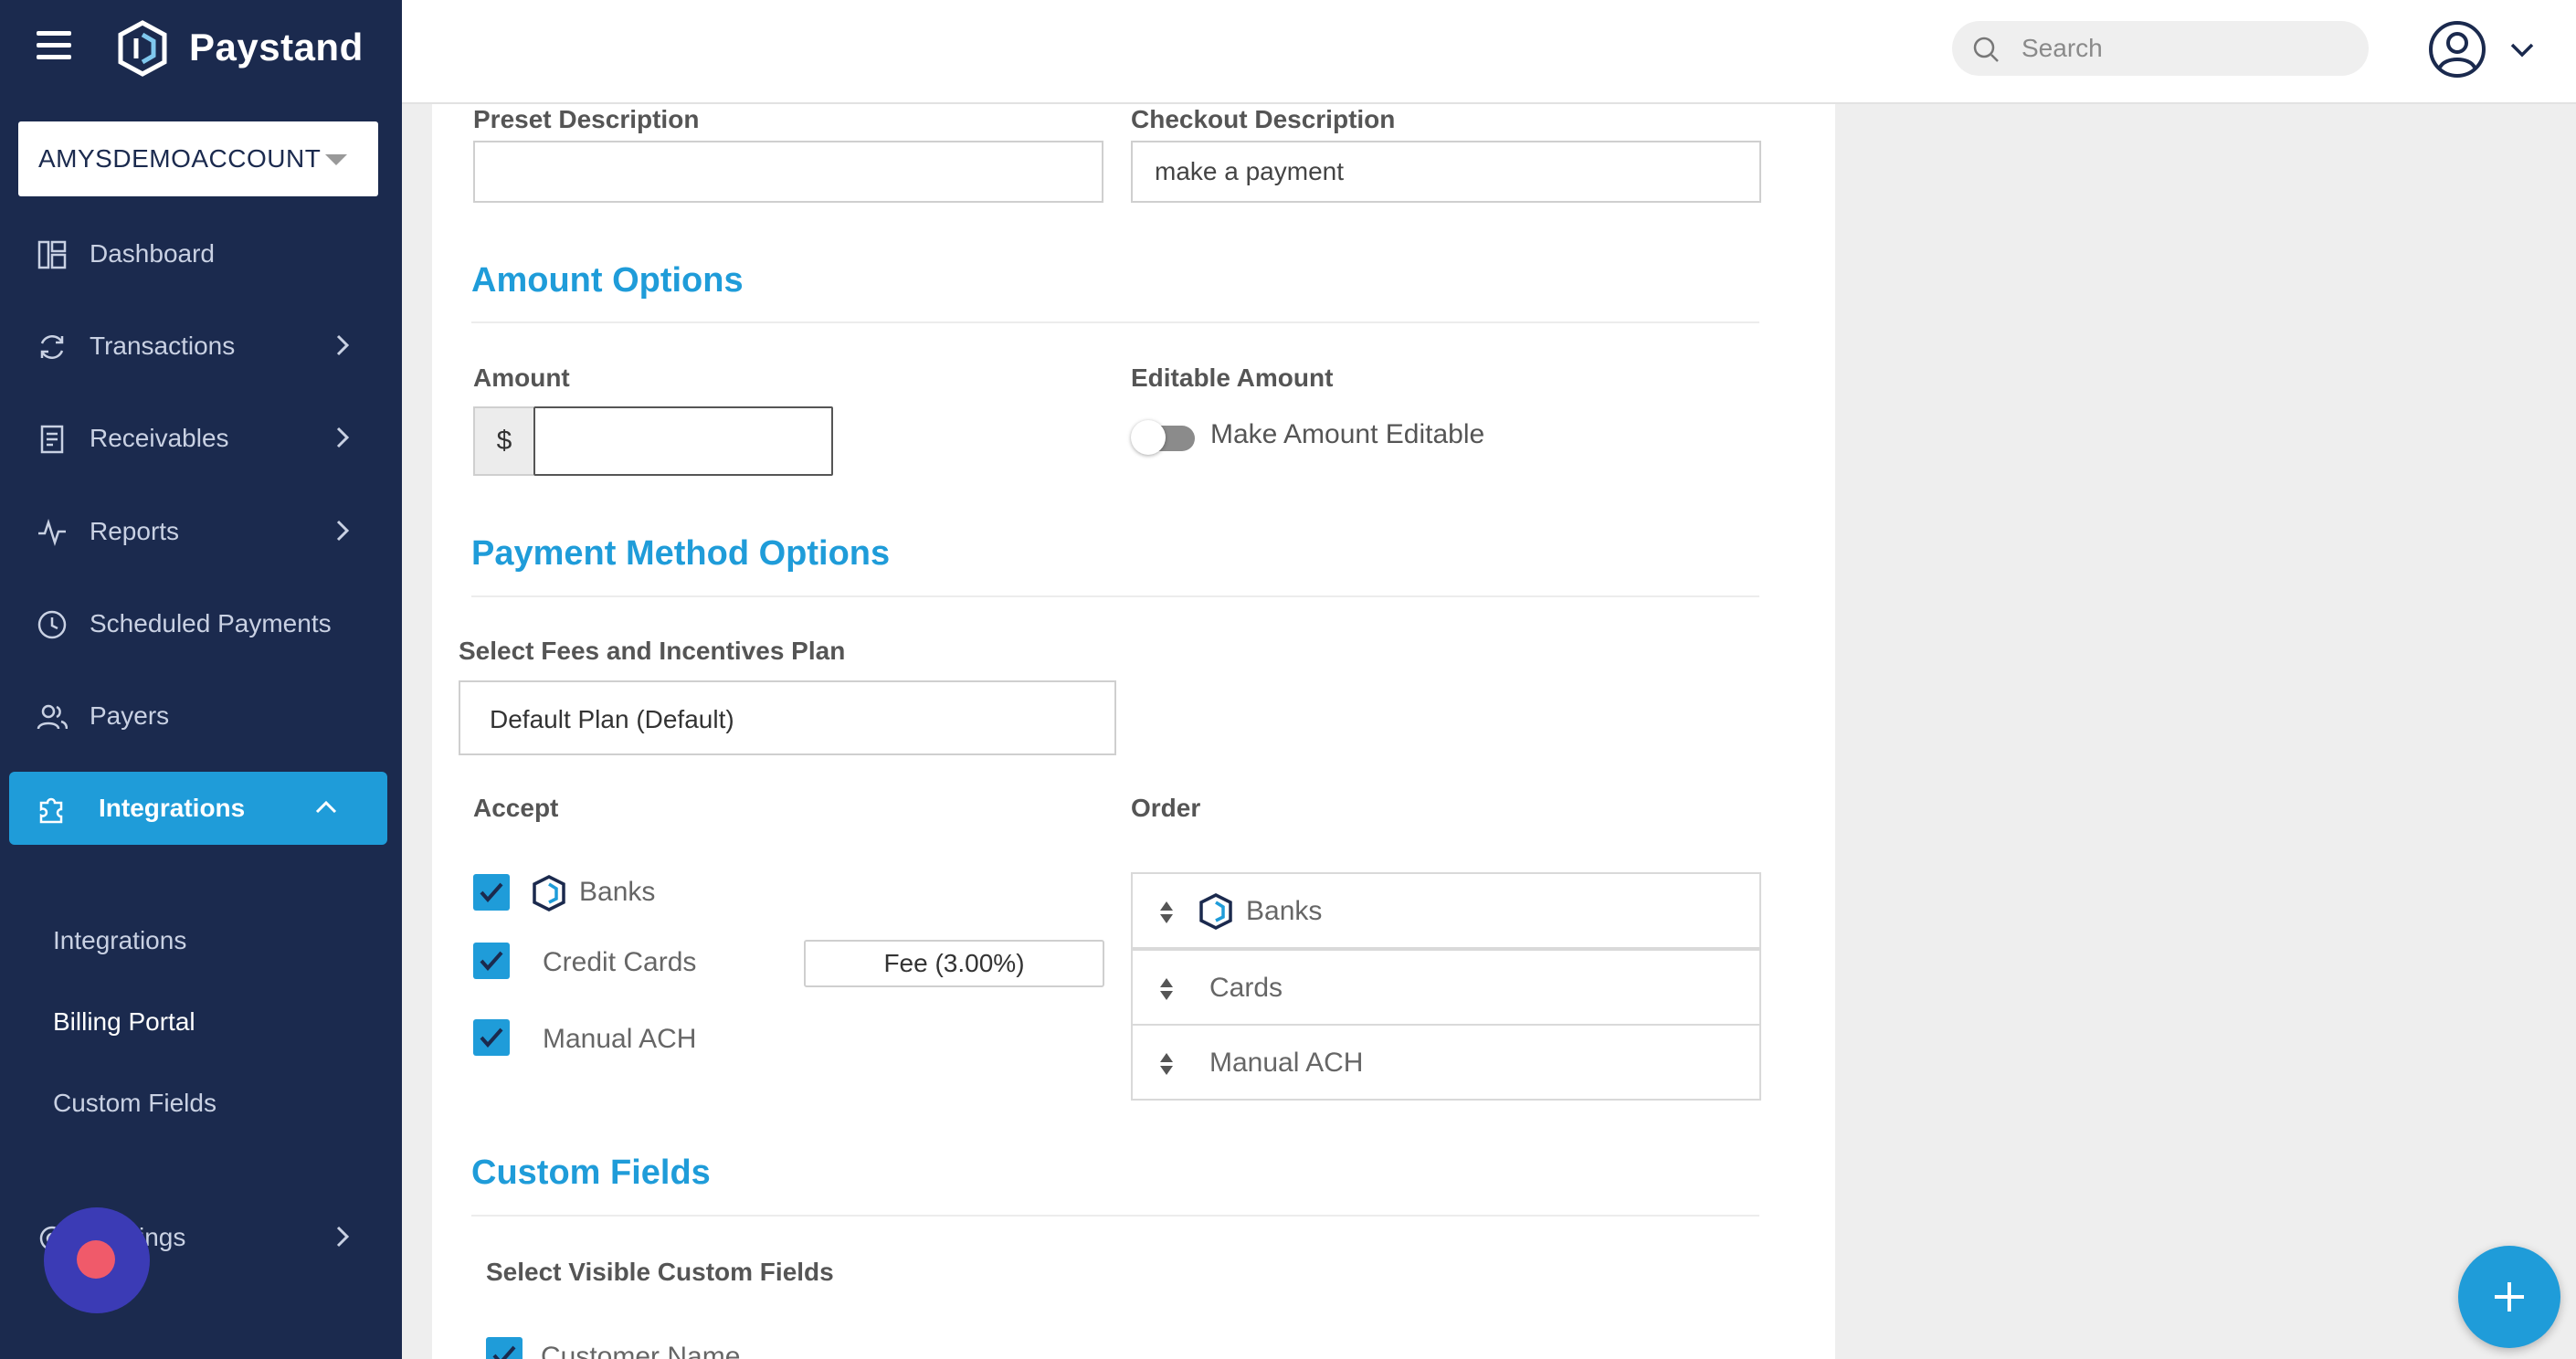  What do you see at coordinates (607, 281) in the screenshot?
I see `amount-options-heading: Amount Options` at bounding box center [607, 281].